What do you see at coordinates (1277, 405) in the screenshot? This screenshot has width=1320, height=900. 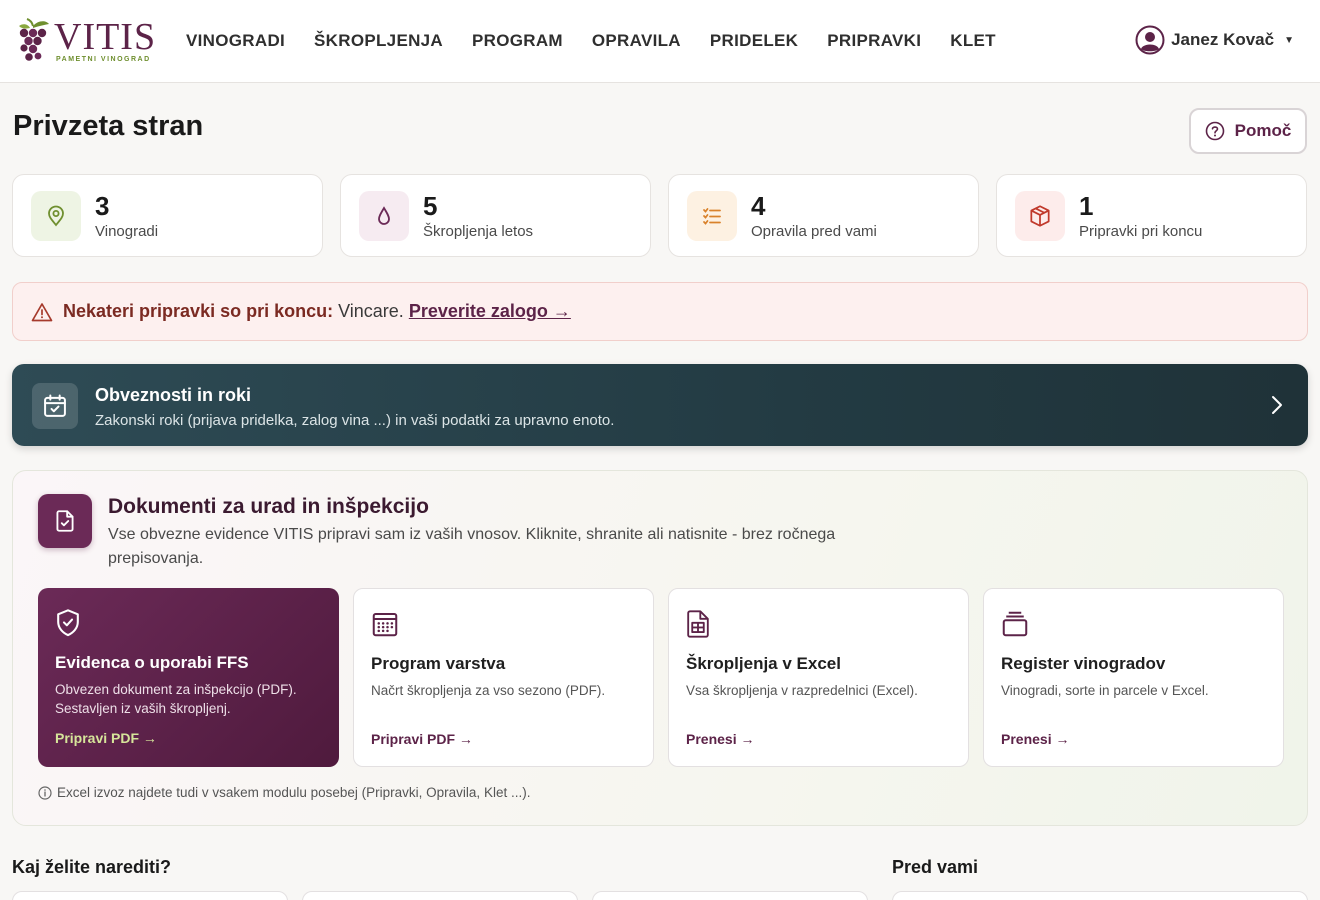 I see `chevron-right-icon` at bounding box center [1277, 405].